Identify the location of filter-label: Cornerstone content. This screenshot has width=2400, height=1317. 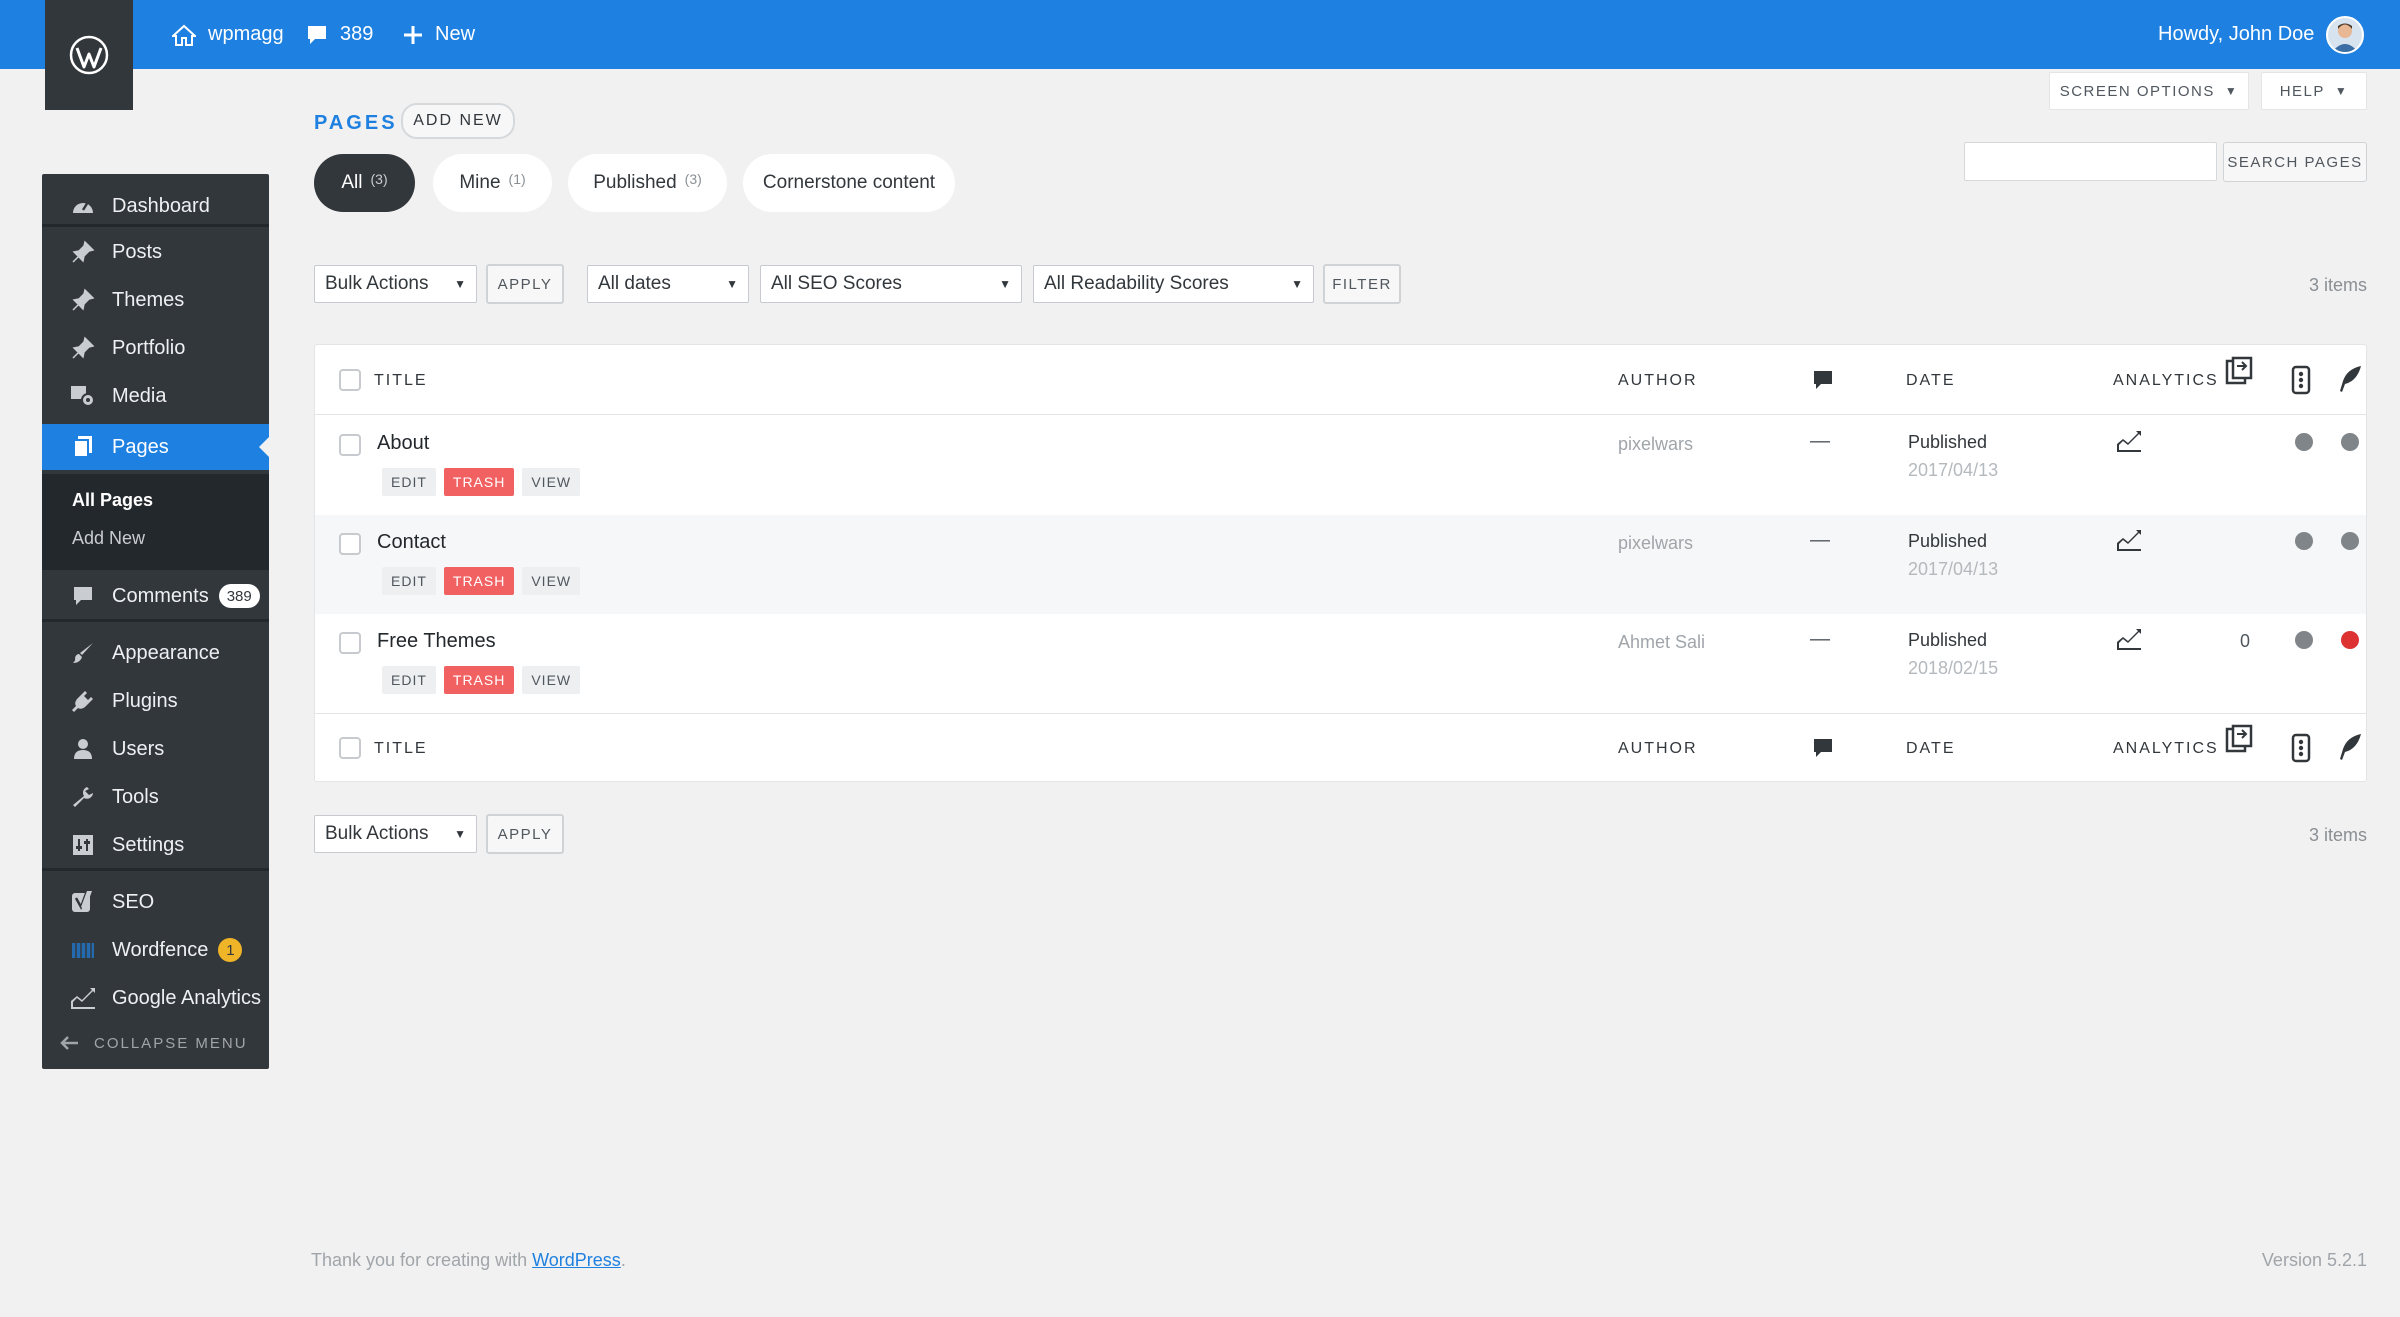
(849, 182).